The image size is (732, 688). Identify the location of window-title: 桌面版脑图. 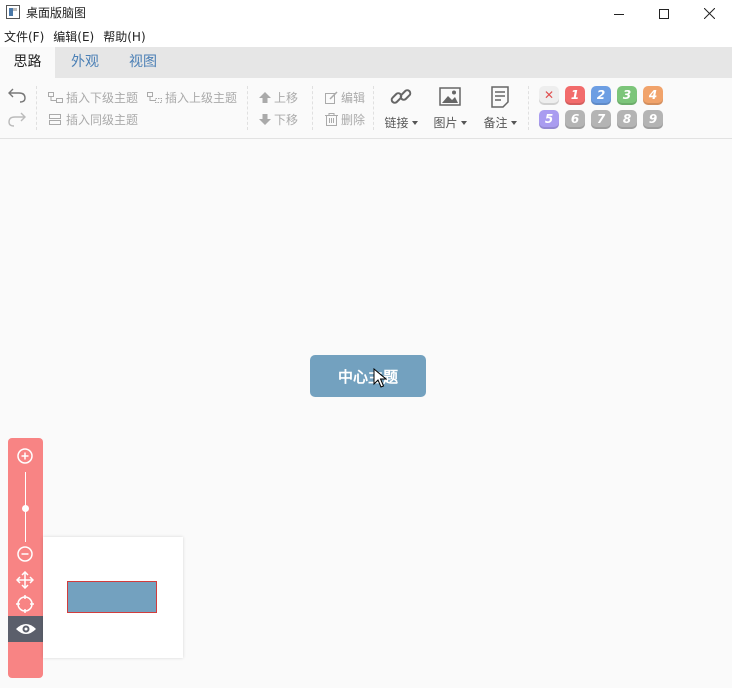
(56, 13).